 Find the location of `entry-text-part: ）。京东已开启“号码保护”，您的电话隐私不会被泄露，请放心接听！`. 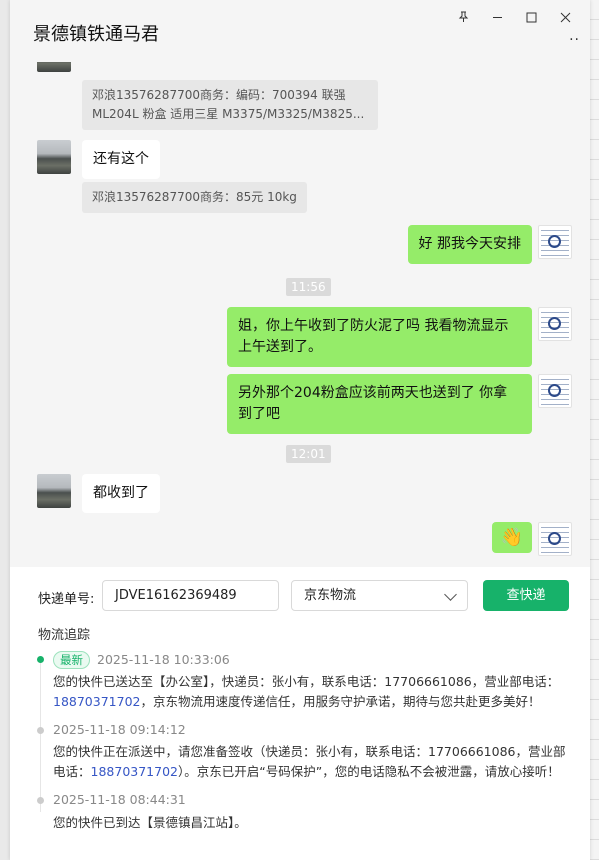

entry-text-part: ）。京东已开启“号码保护”，您的电话隐私不会被泄露，请放心接听！ is located at coordinates (369, 771).